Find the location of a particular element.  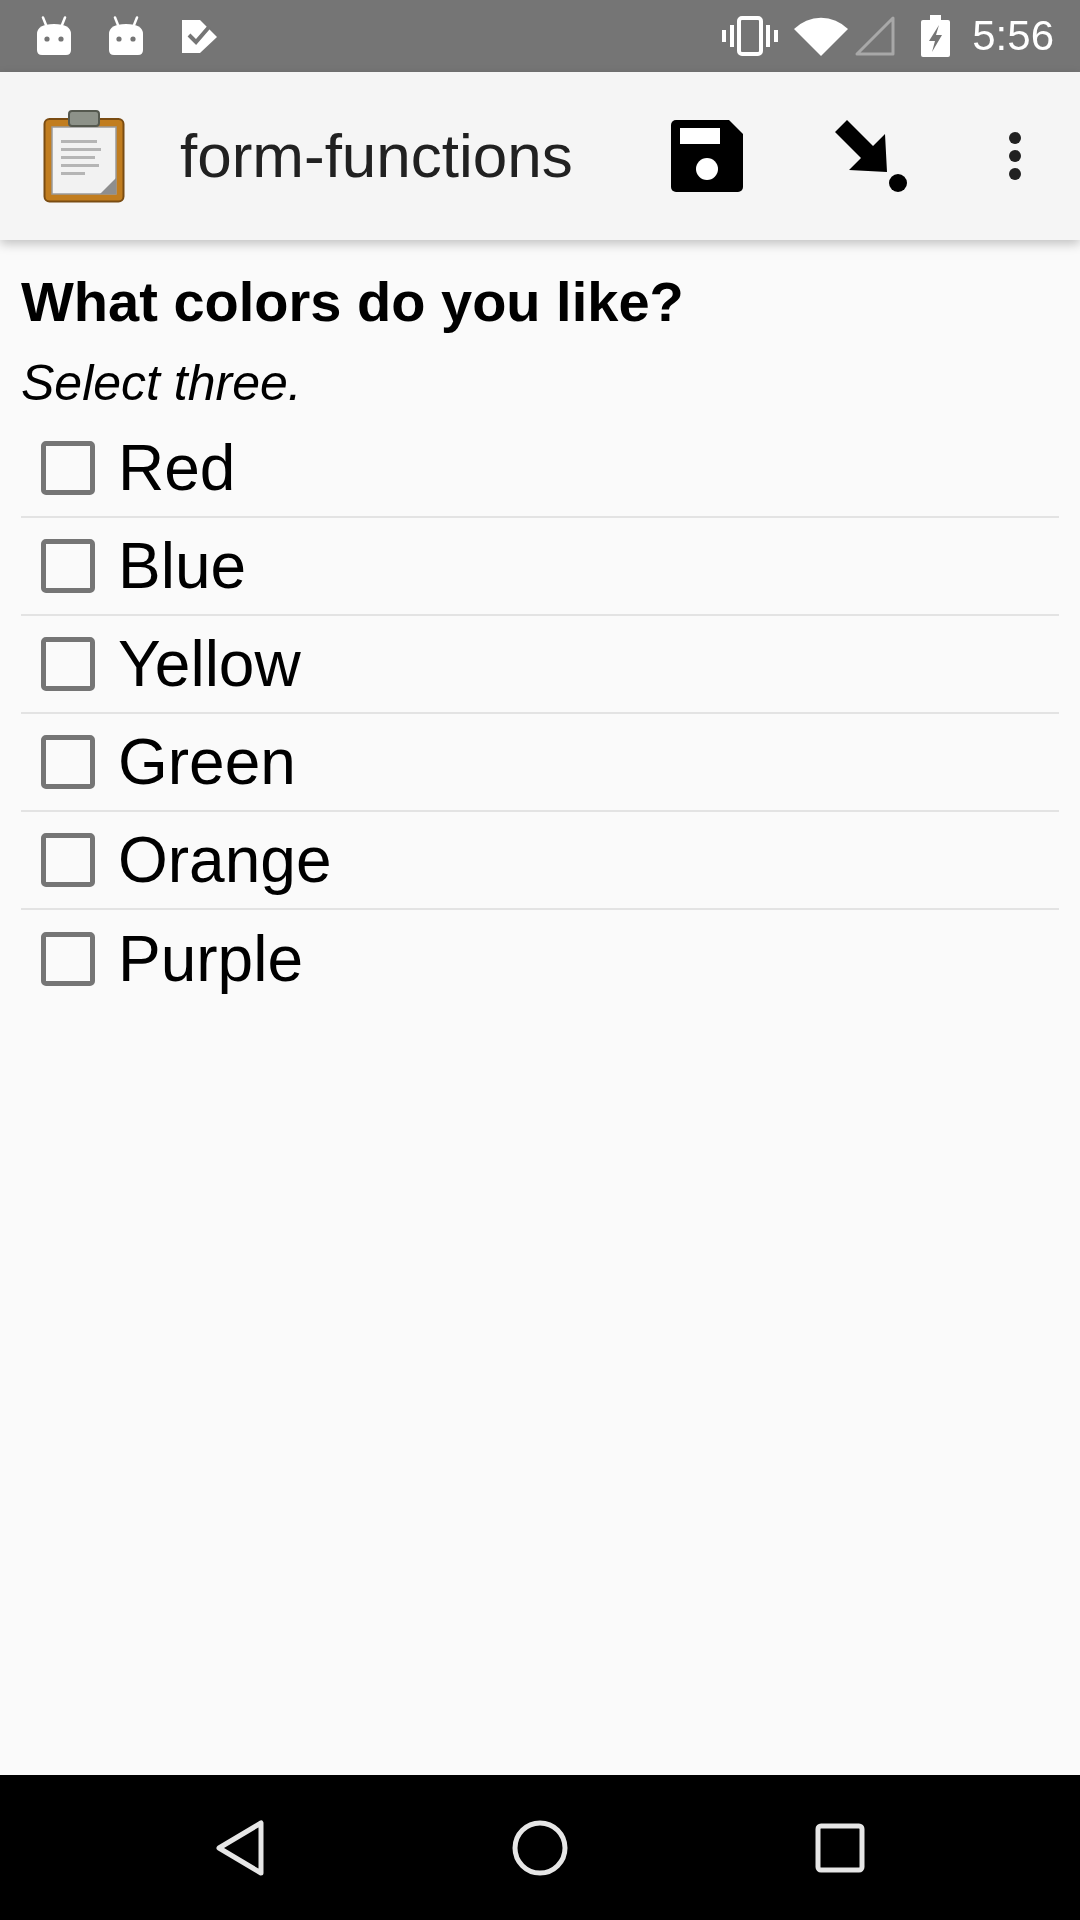

home-button is located at coordinates (540, 1847).